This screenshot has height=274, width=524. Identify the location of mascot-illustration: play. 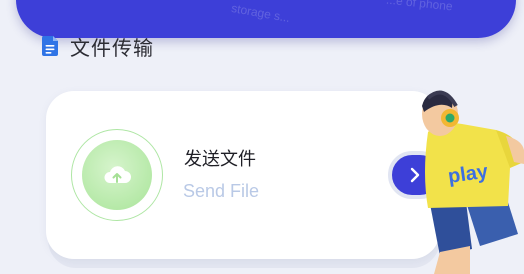
(473, 182).